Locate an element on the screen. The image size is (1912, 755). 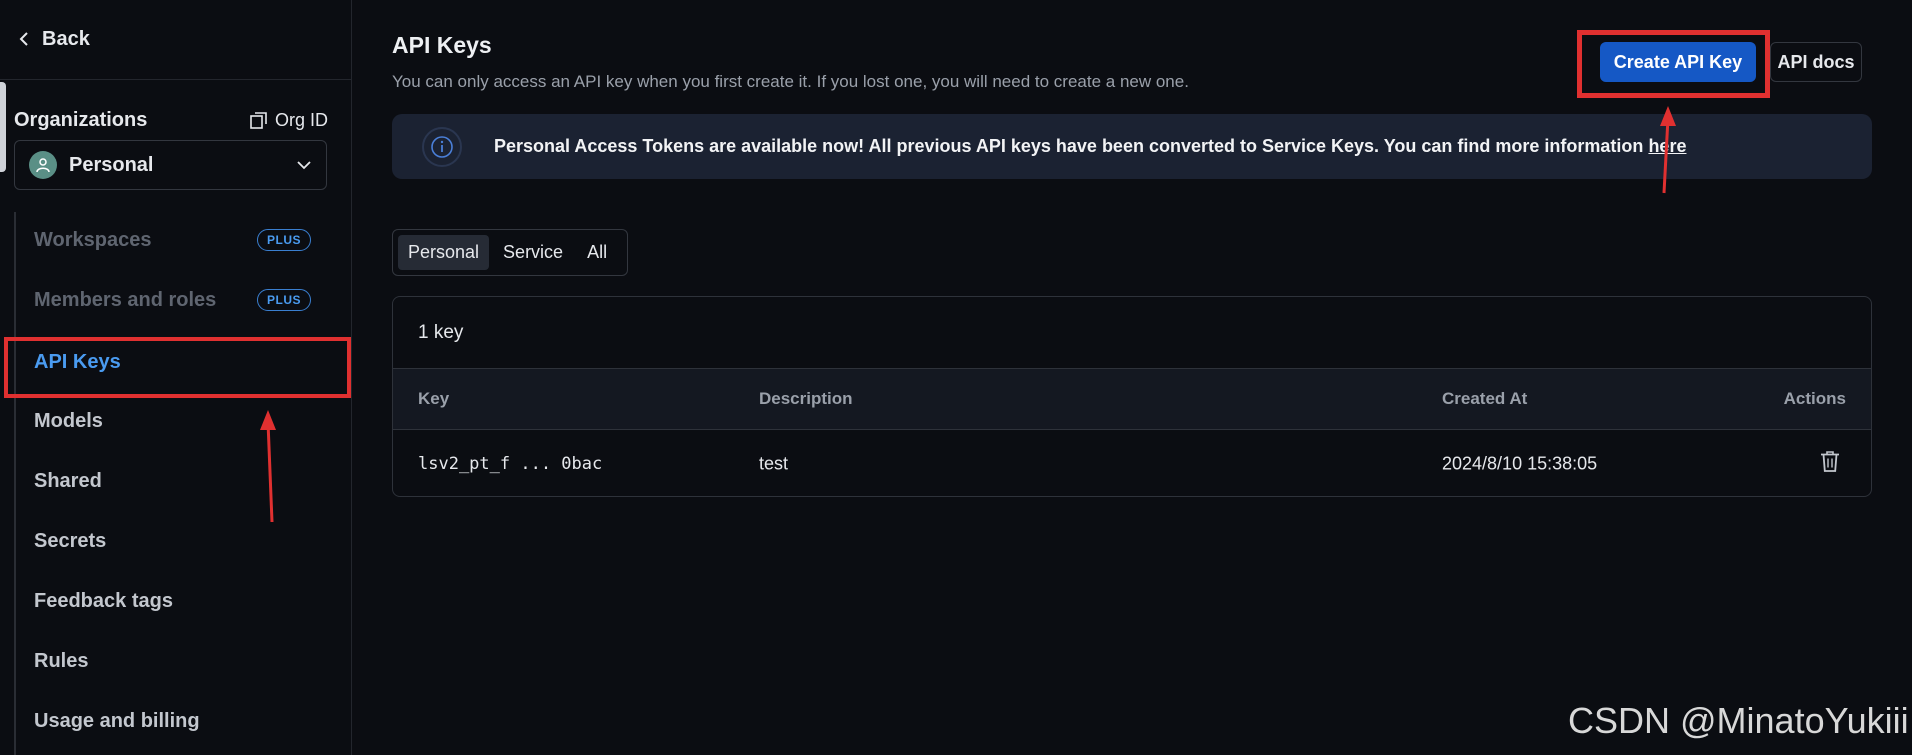
sidebar-item-feedback-tags: Feedback tags is located at coordinates (179, 601).